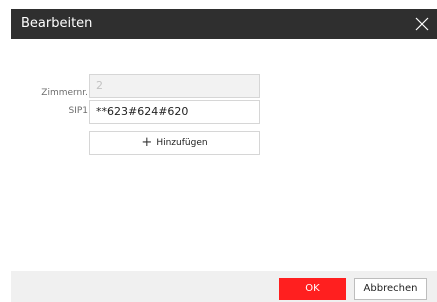 Image resolution: width=437 pixels, height=302 pixels. What do you see at coordinates (174, 112) in the screenshot?
I see `sip1-field: **623#624#620` at bounding box center [174, 112].